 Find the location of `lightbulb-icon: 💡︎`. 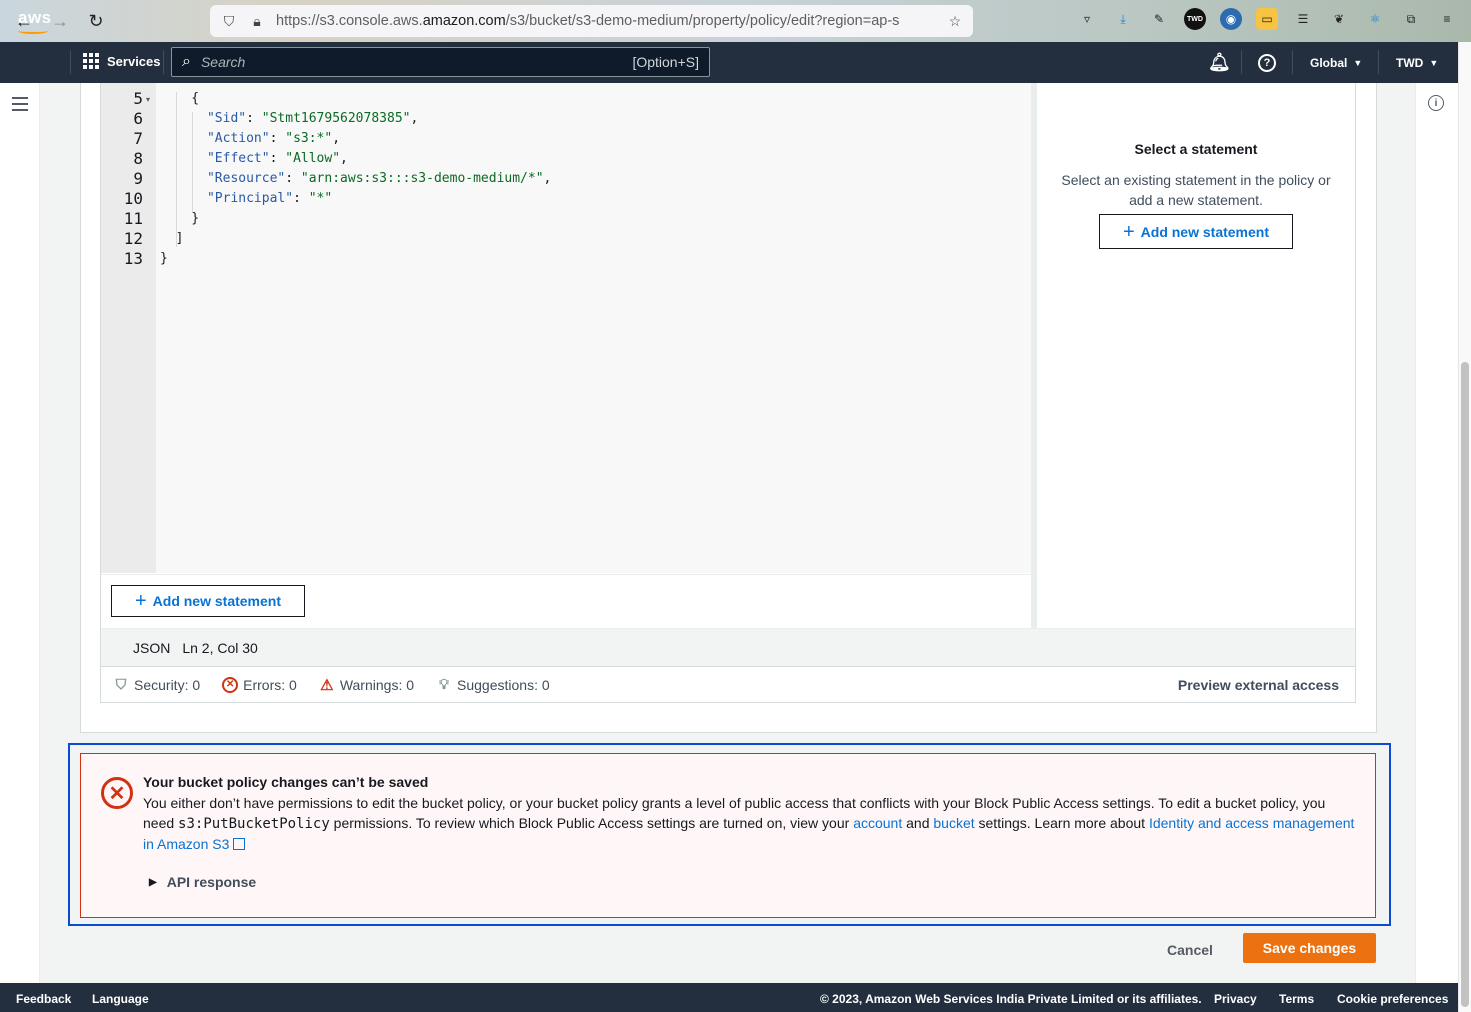

lightbulb-icon: 💡︎ is located at coordinates (444, 684).